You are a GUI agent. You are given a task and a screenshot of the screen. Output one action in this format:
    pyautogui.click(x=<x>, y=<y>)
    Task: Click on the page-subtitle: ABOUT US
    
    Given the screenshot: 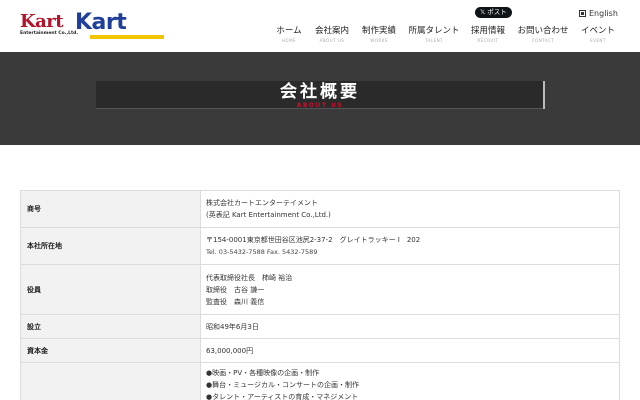 What is the action you would take?
    pyautogui.click(x=320, y=105)
    